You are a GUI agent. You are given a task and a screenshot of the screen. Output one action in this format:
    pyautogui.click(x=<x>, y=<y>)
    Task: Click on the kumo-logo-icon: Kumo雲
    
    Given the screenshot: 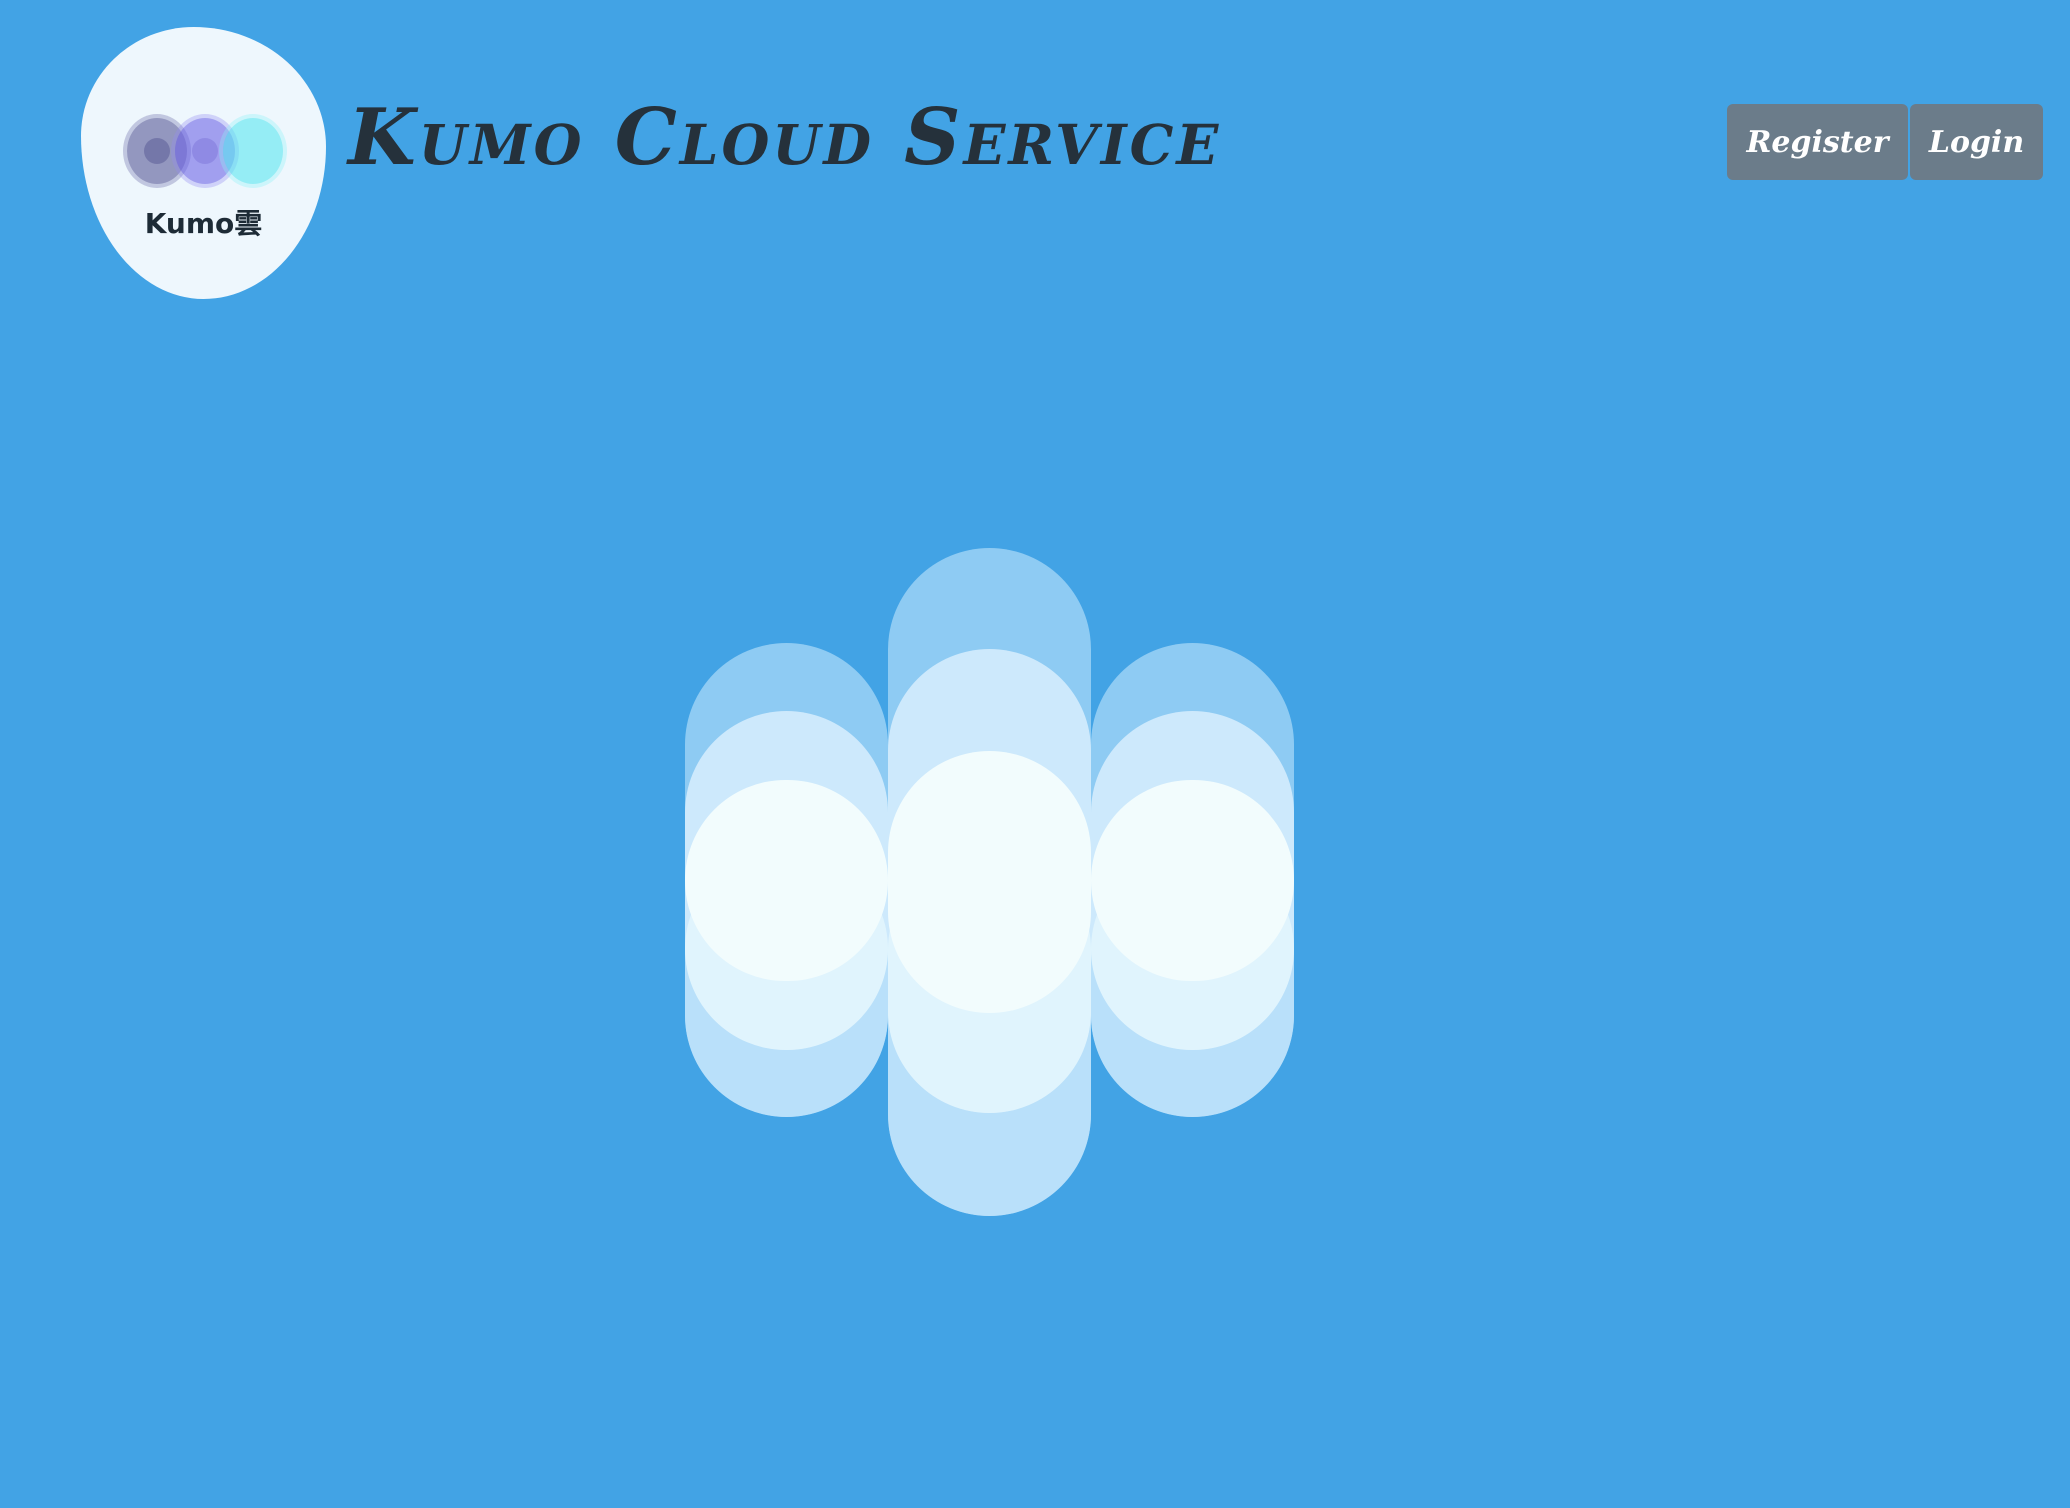 What is the action you would take?
    pyautogui.click(x=203, y=163)
    